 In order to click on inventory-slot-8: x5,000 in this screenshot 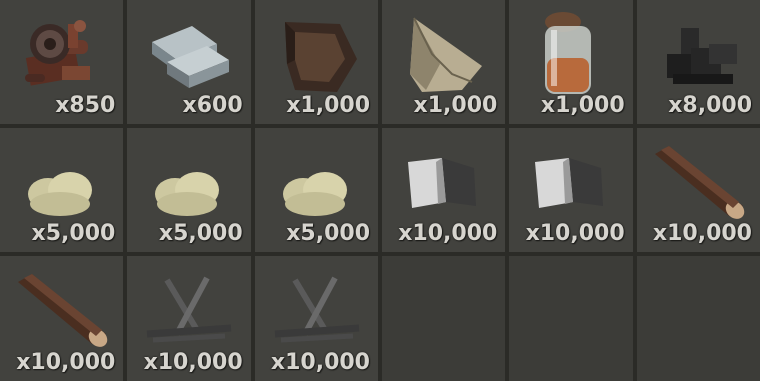, I will do `click(189, 190)`.